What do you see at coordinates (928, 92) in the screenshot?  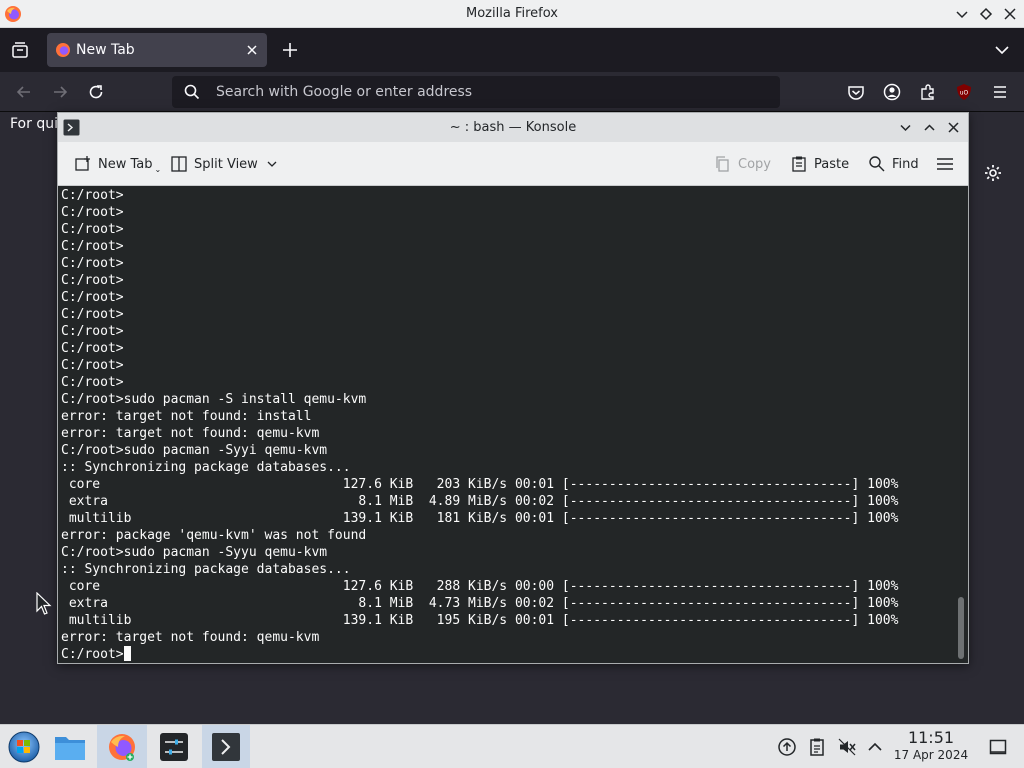 I see `extensions-puzzle-icon` at bounding box center [928, 92].